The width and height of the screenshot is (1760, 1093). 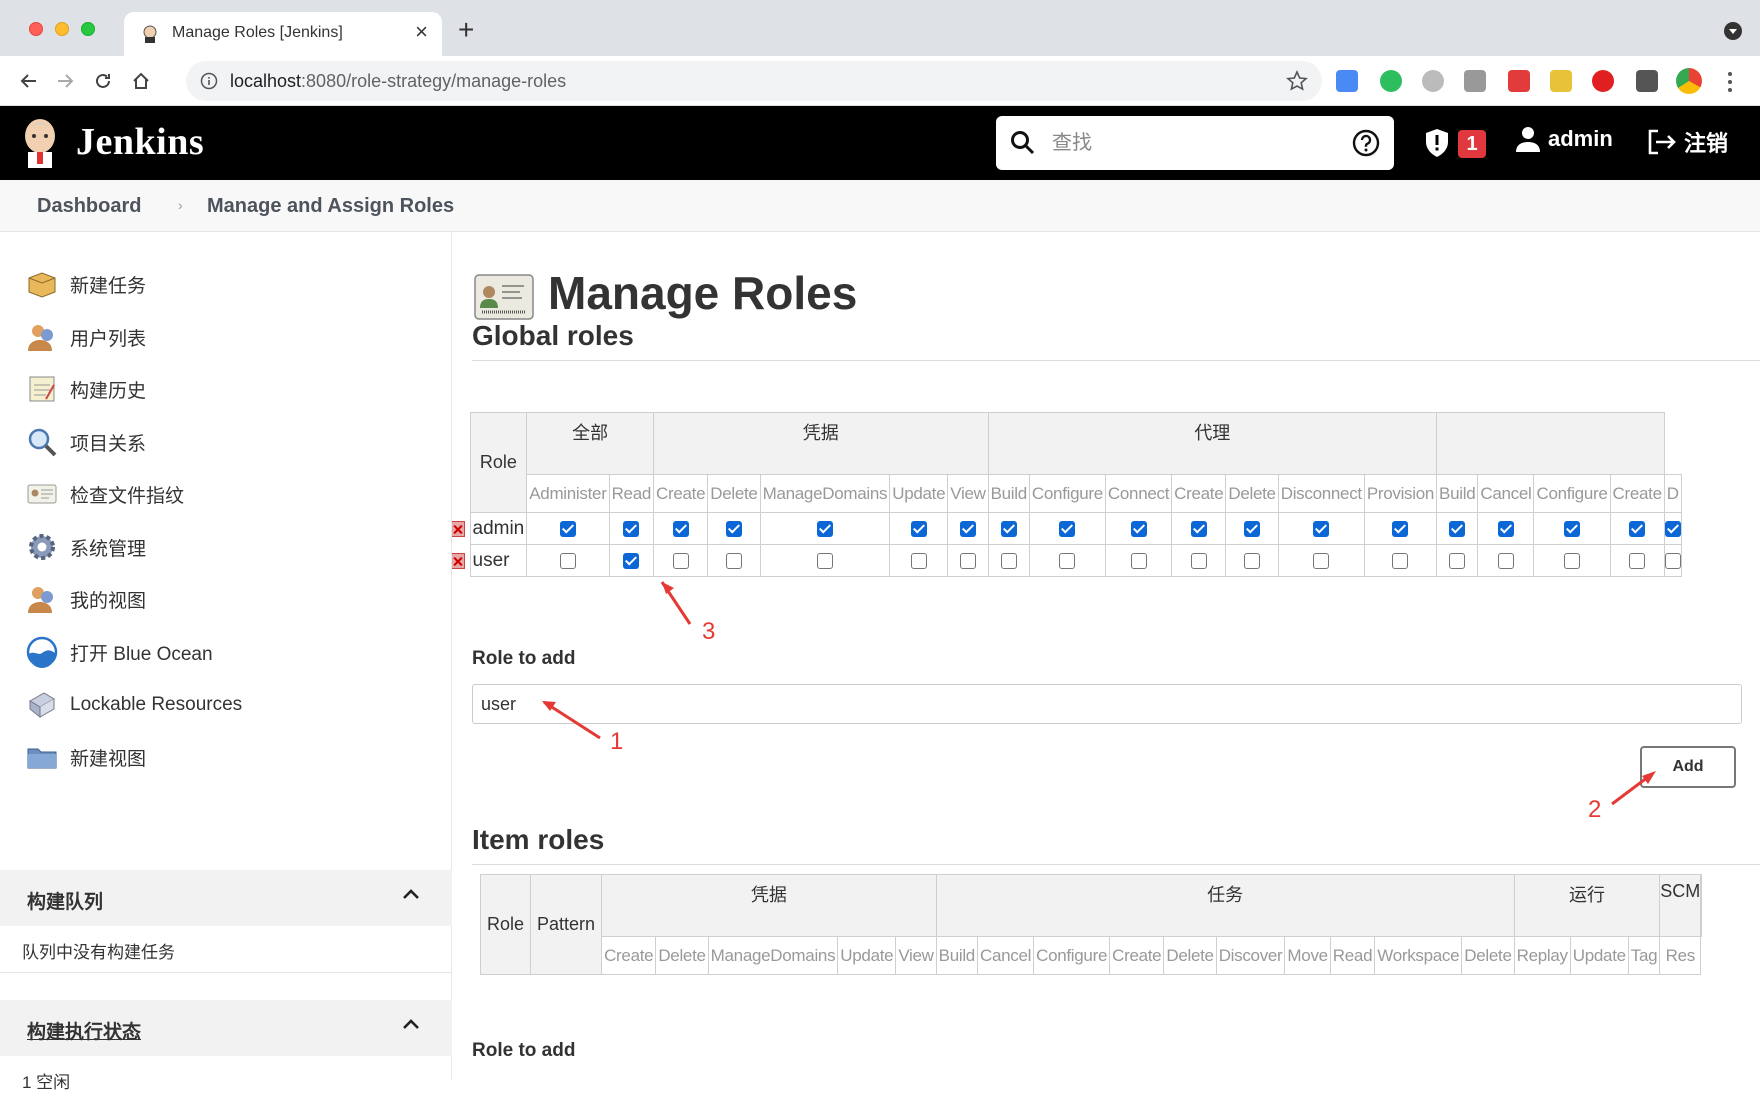 What do you see at coordinates (86, 547) in the screenshot?
I see `sidebar-item-manage-jenkins: 系统管理` at bounding box center [86, 547].